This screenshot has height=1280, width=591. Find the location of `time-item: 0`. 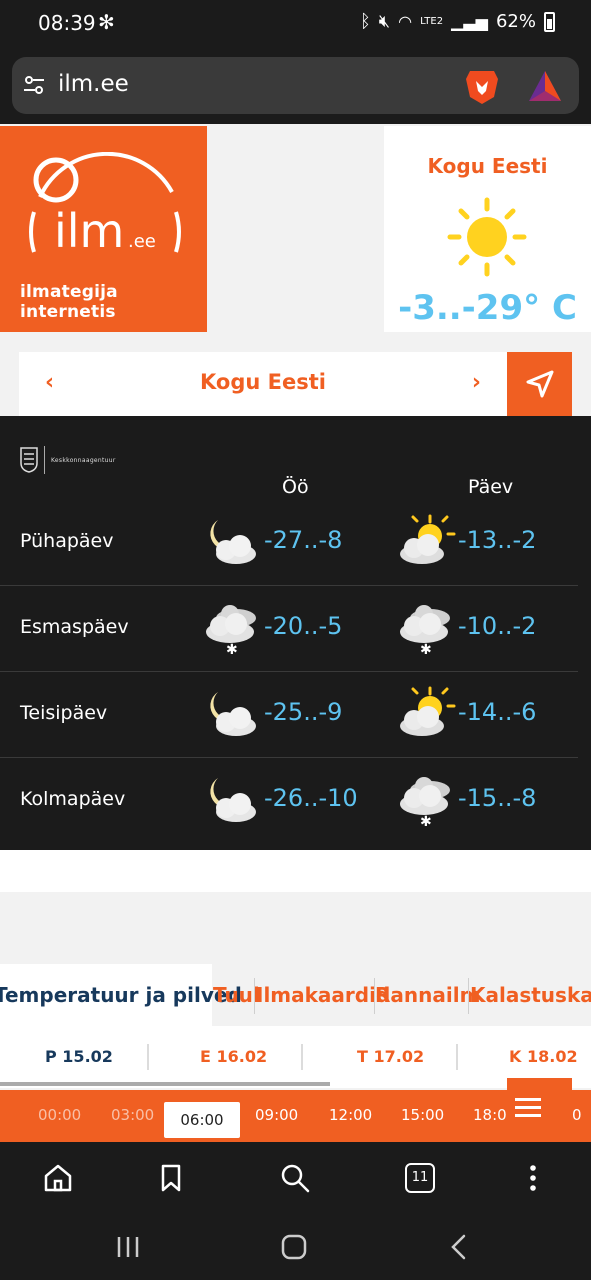

time-item: 0 is located at coordinates (577, 1115).